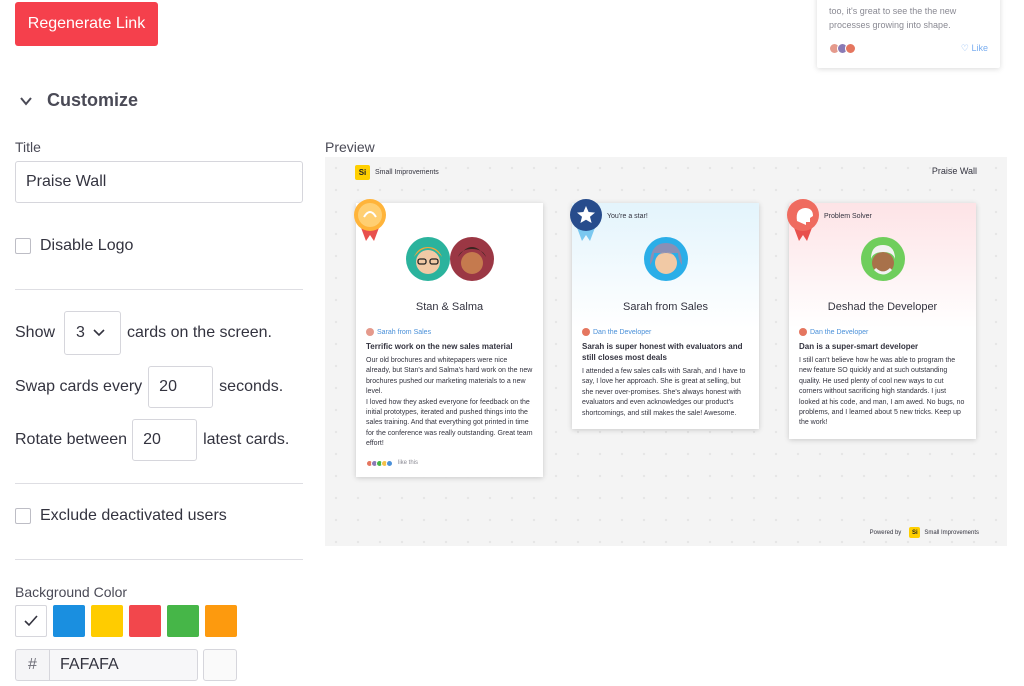 This screenshot has height=686, width=1024. What do you see at coordinates (954, 171) in the screenshot?
I see `preview-wall-title: Praise Wall` at bounding box center [954, 171].